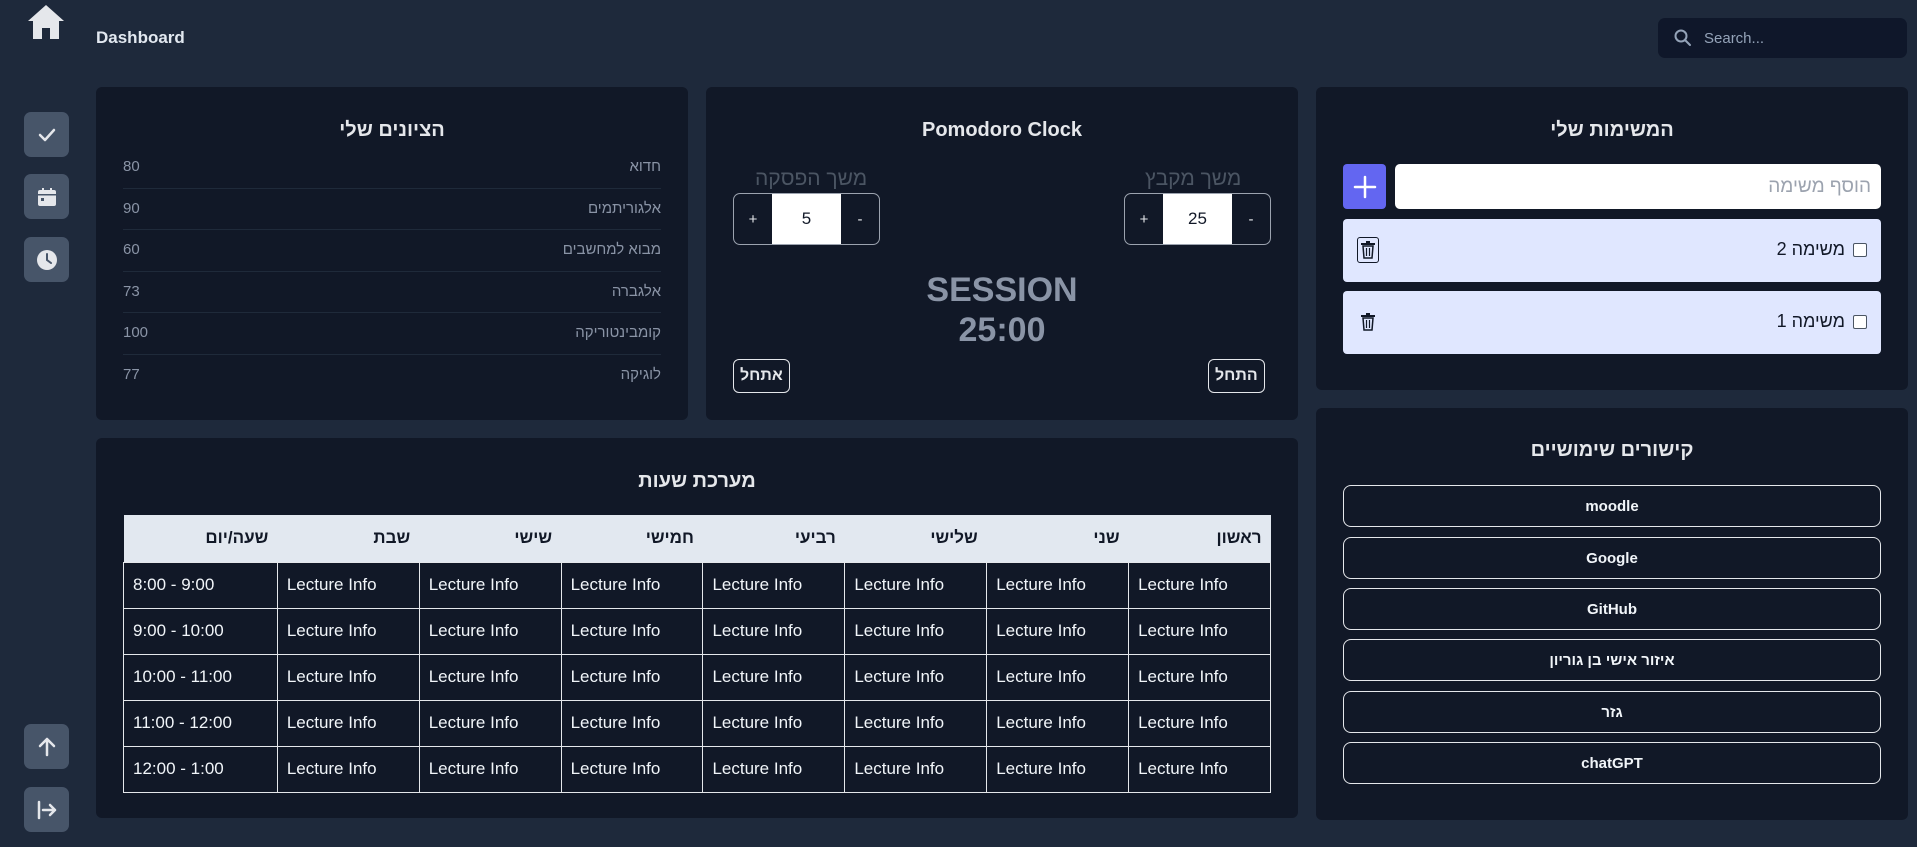  What do you see at coordinates (1682, 37) in the screenshot?
I see `search-icon` at bounding box center [1682, 37].